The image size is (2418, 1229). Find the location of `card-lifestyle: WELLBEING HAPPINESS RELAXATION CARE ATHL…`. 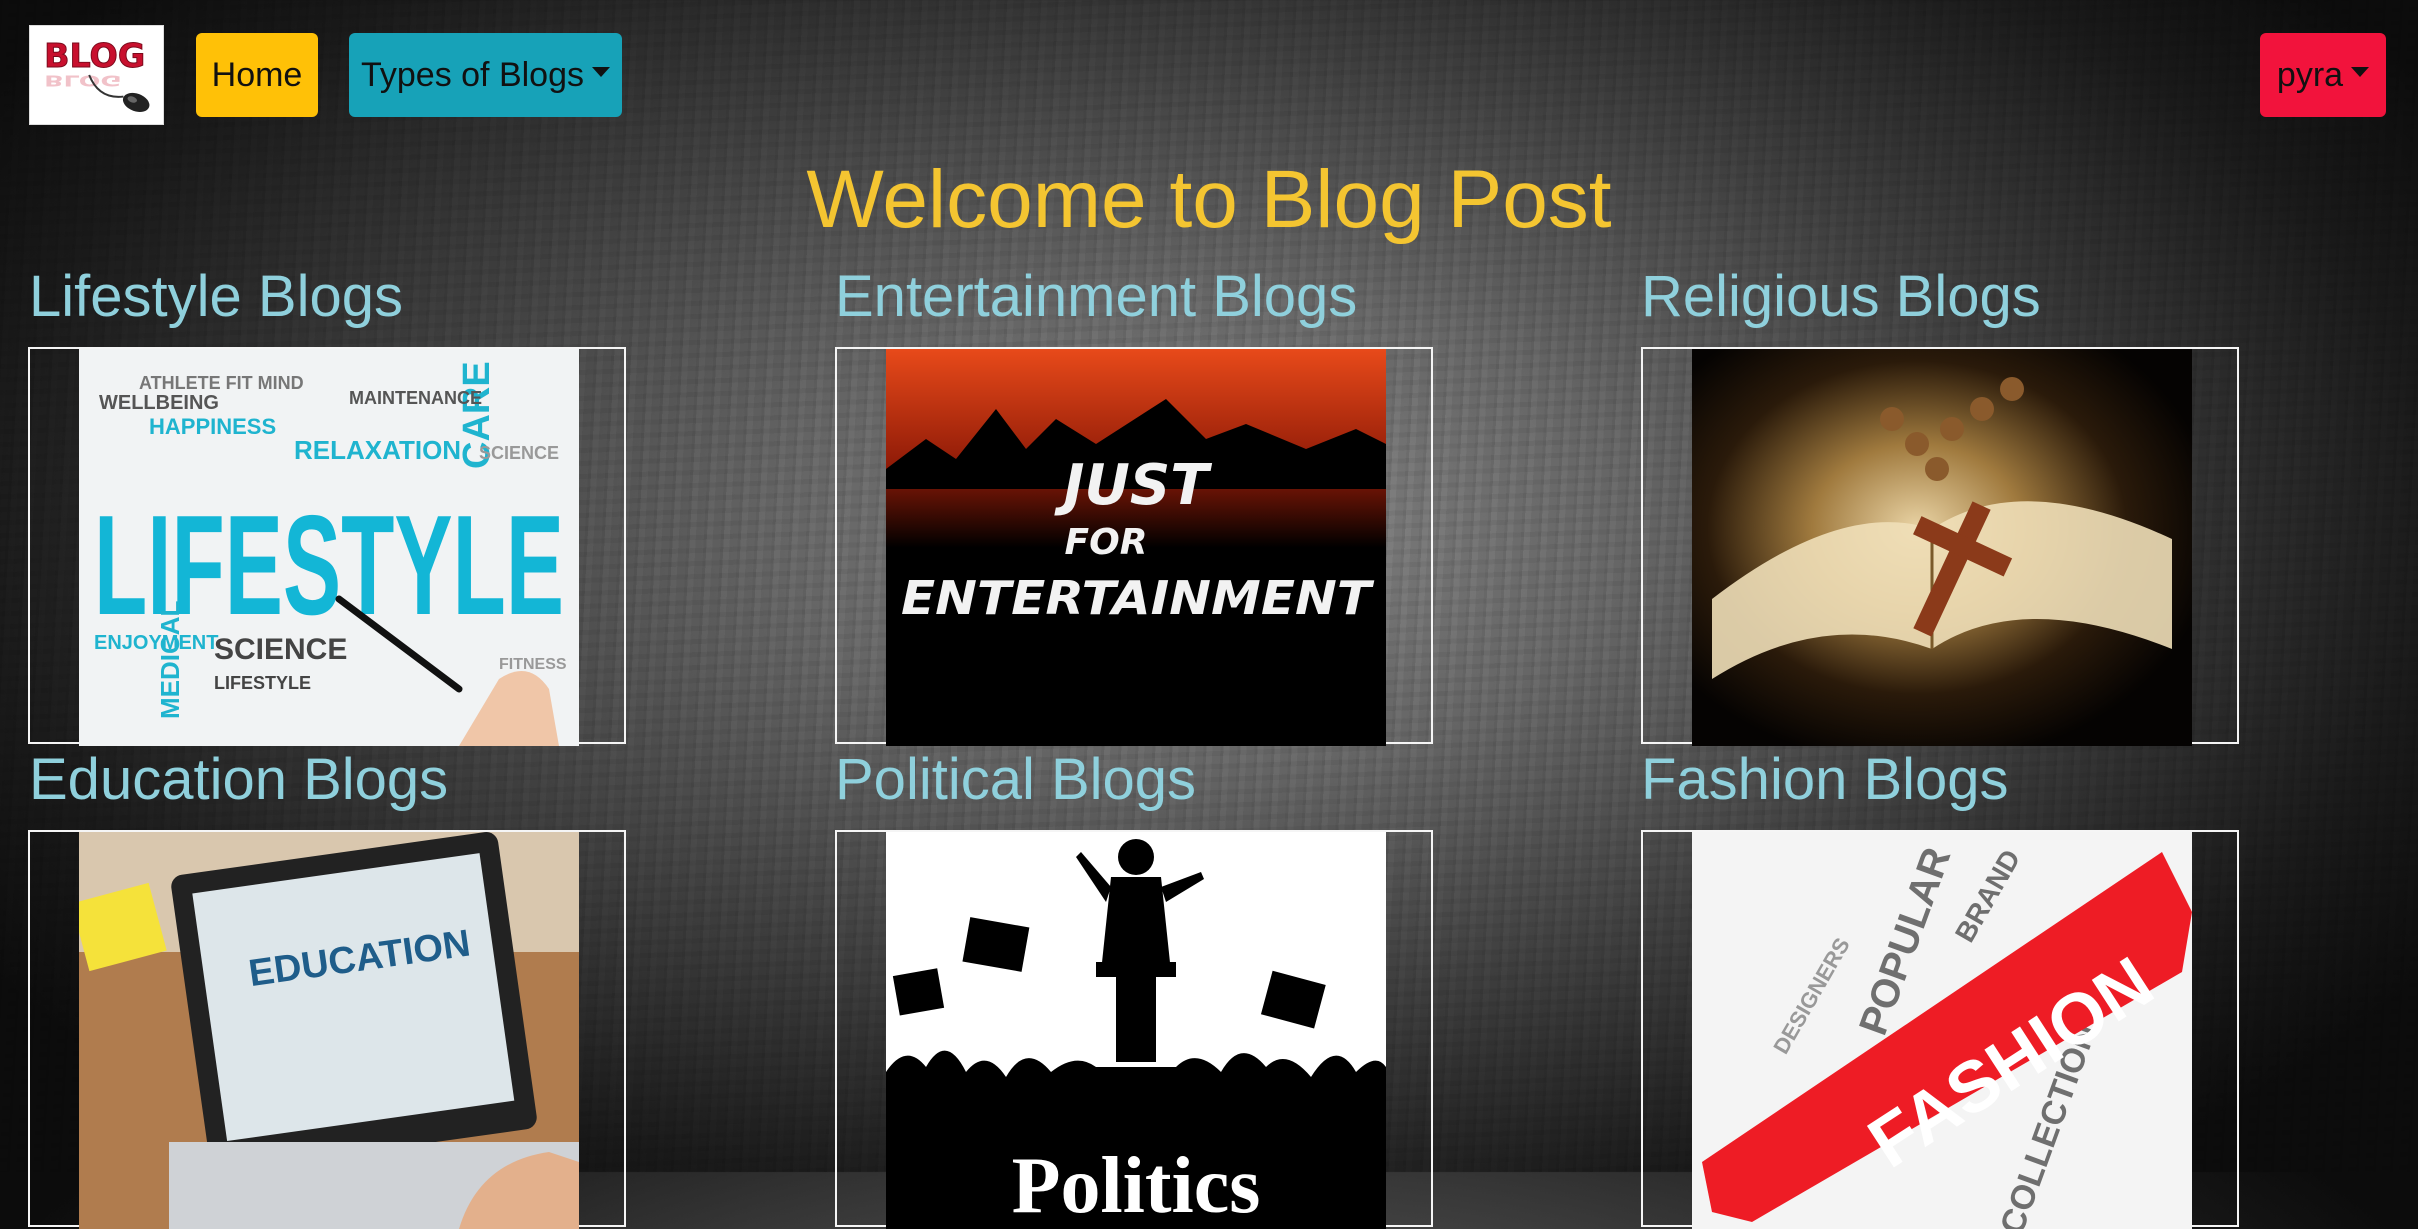

card-lifestyle: WELLBEING HAPPINESS RELAXATION CARE ATHL… is located at coordinates (327, 546).